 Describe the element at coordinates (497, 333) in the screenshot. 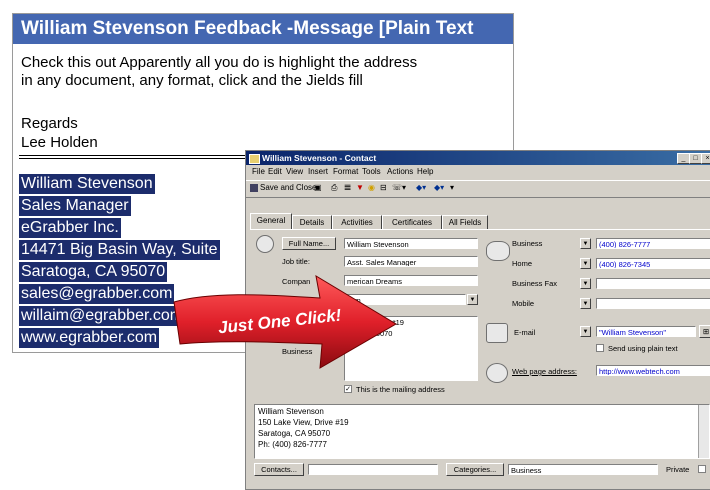

I see `email-envelope-icon` at that location.